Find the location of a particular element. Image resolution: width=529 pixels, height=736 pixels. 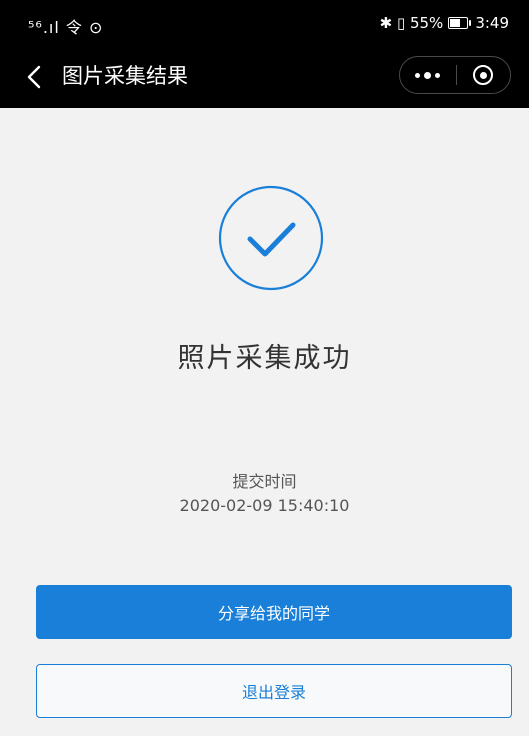

check-circle-icon is located at coordinates (271, 238).